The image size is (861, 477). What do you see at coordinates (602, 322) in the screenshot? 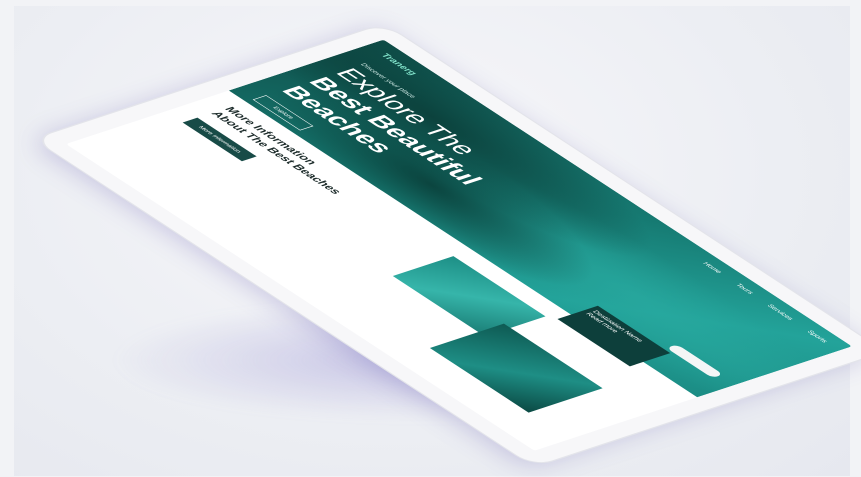
I see `feature-card-subtitle: Read more` at bounding box center [602, 322].